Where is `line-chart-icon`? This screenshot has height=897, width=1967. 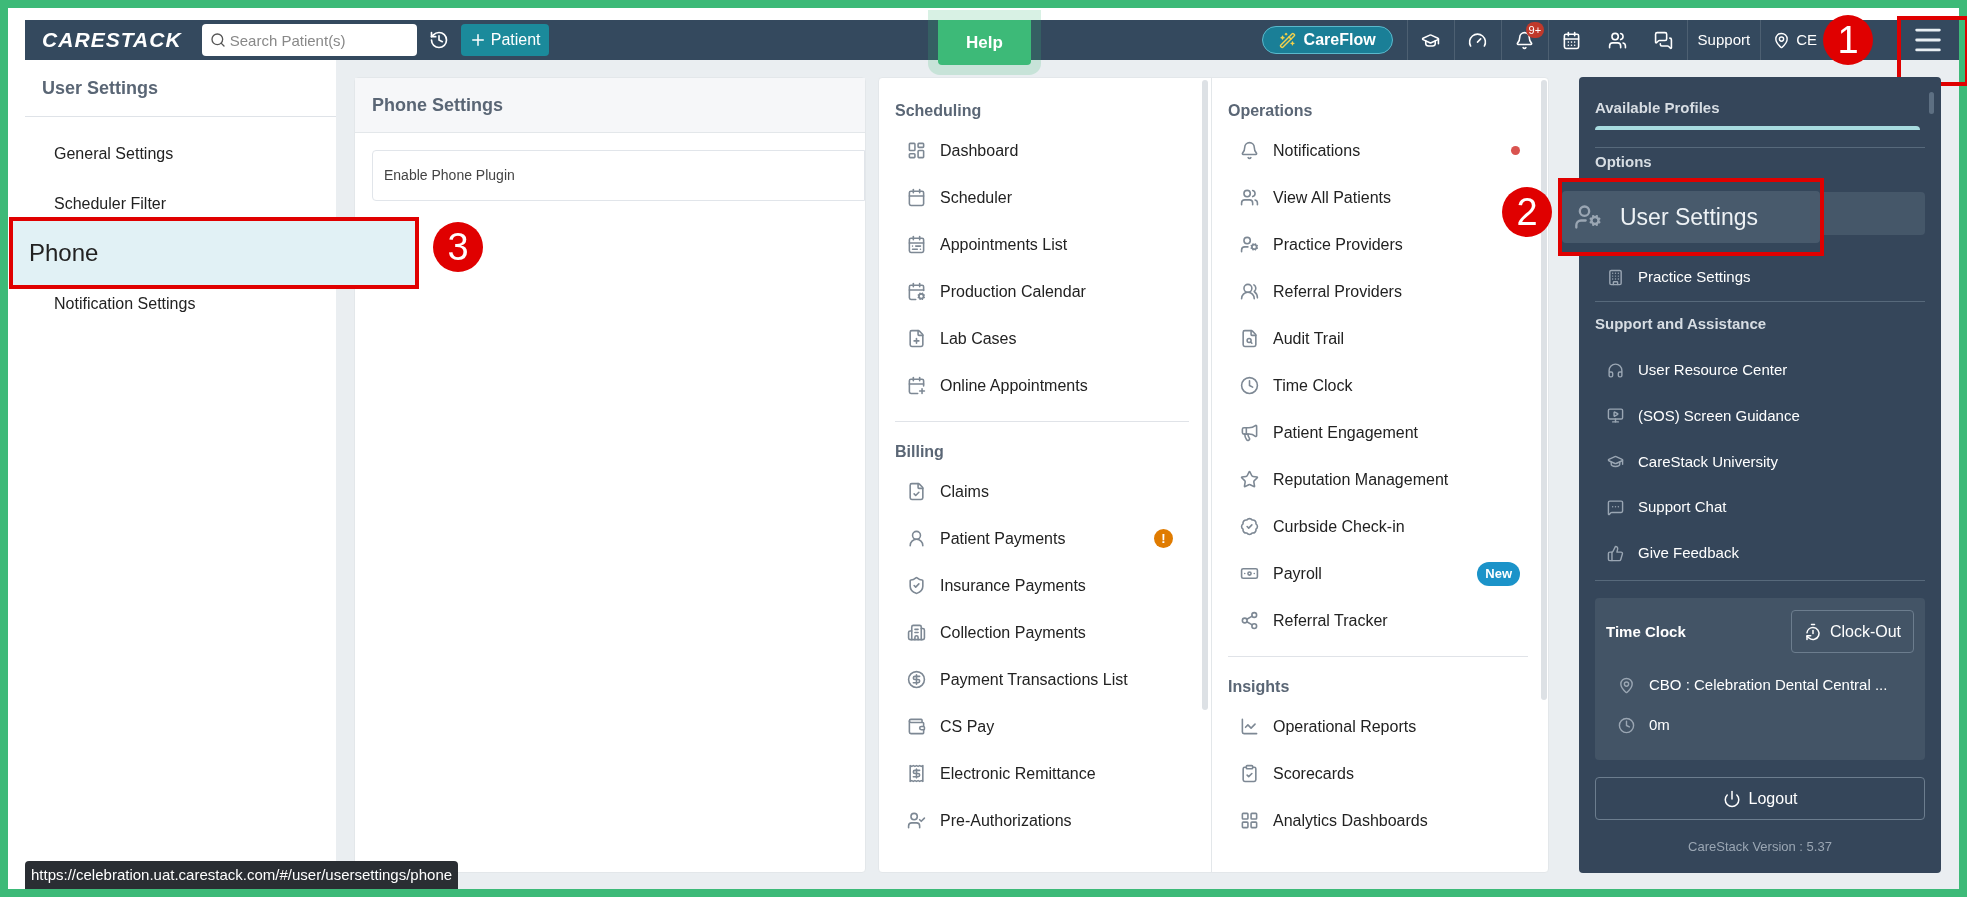 line-chart-icon is located at coordinates (1249, 726).